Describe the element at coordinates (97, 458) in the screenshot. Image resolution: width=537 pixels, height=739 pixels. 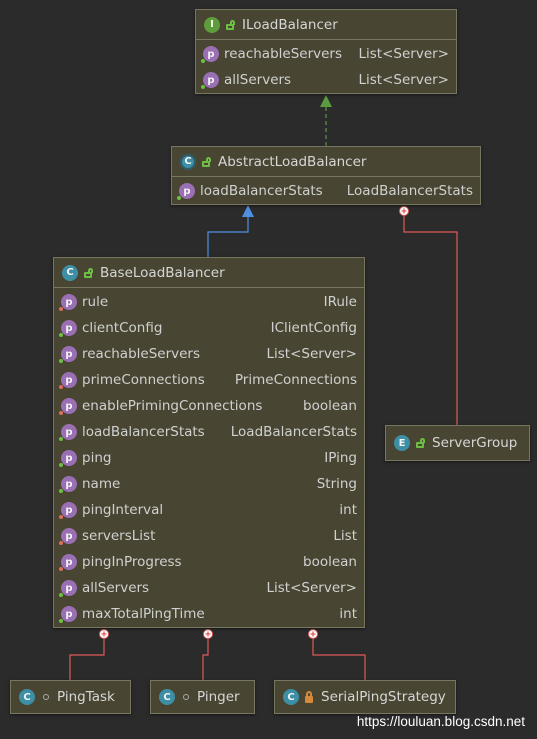
I see `field-name: ping` at that location.